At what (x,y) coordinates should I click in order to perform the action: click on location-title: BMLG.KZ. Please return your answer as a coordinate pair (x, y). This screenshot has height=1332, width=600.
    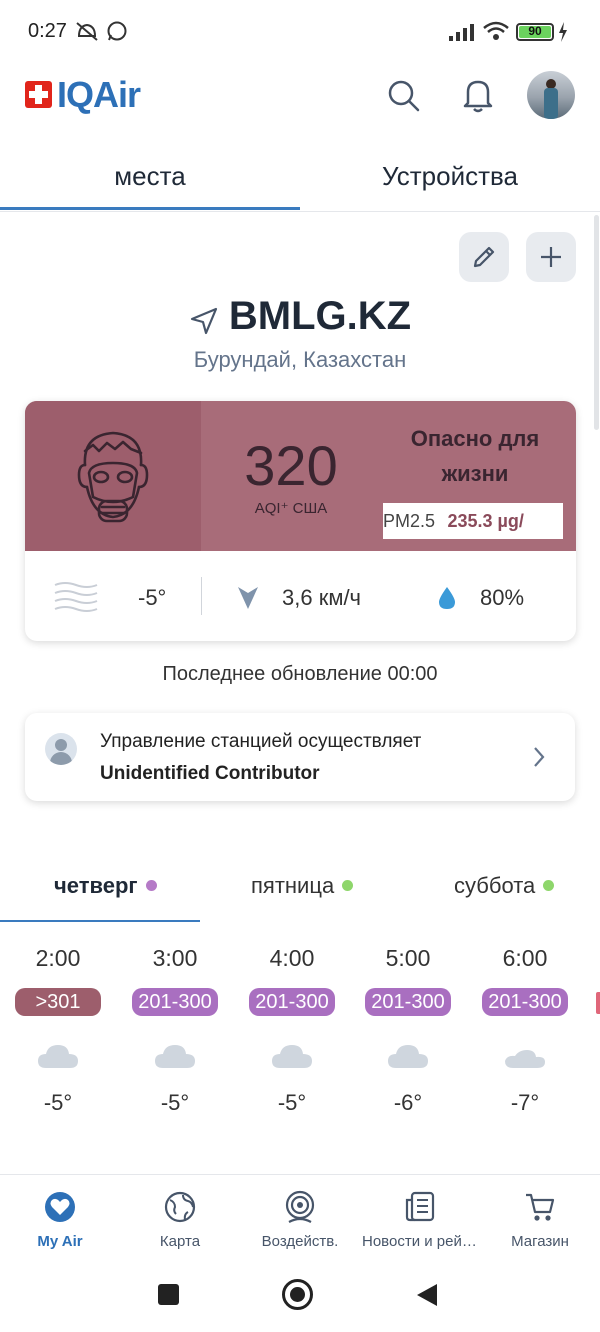
    Looking at the image, I should click on (300, 317).